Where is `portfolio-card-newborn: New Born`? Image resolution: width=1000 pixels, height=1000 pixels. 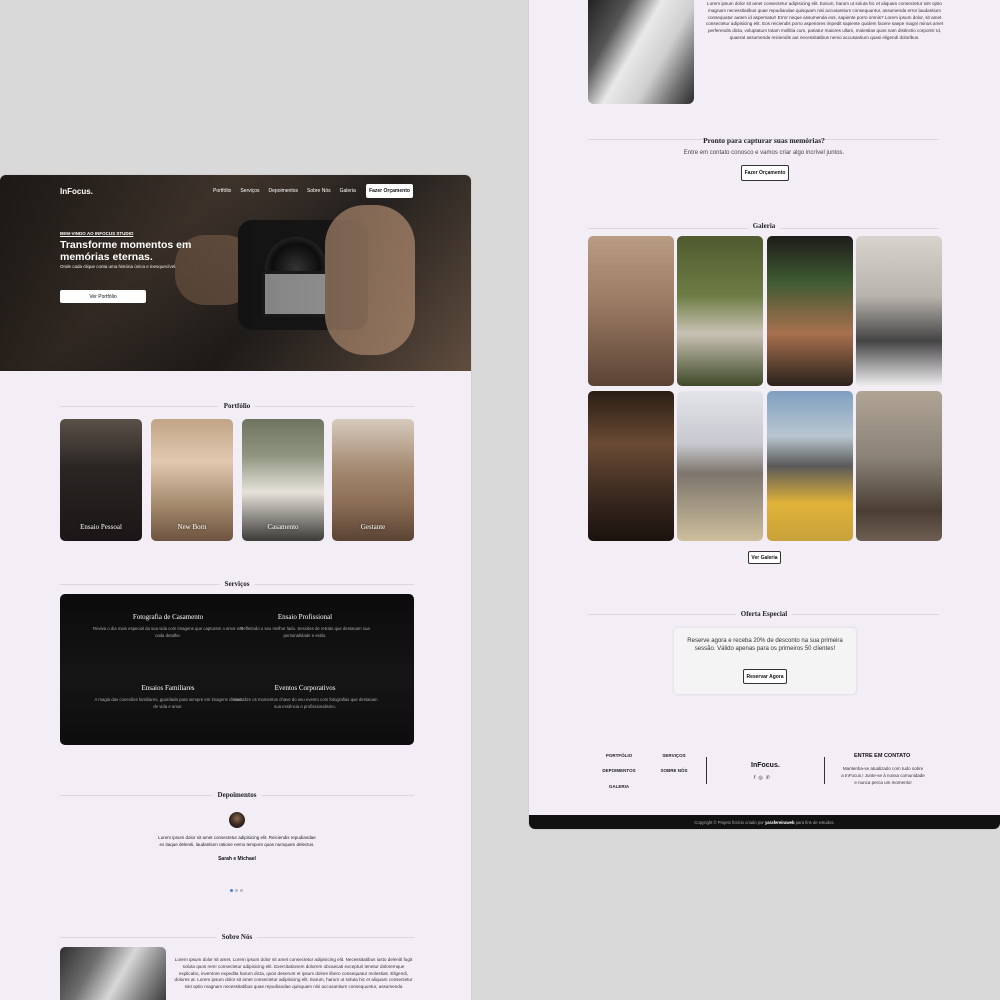
portfolio-card-newborn: New Born is located at coordinates (192, 480).